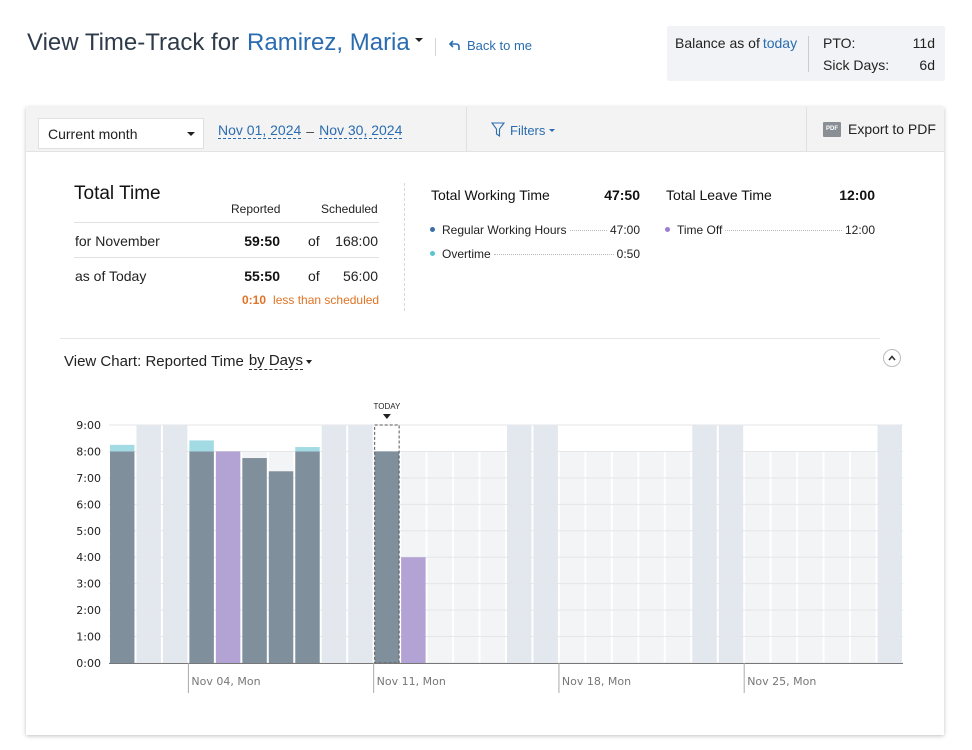 This screenshot has width=972, height=750. What do you see at coordinates (498, 130) in the screenshot?
I see `filter-icon` at bounding box center [498, 130].